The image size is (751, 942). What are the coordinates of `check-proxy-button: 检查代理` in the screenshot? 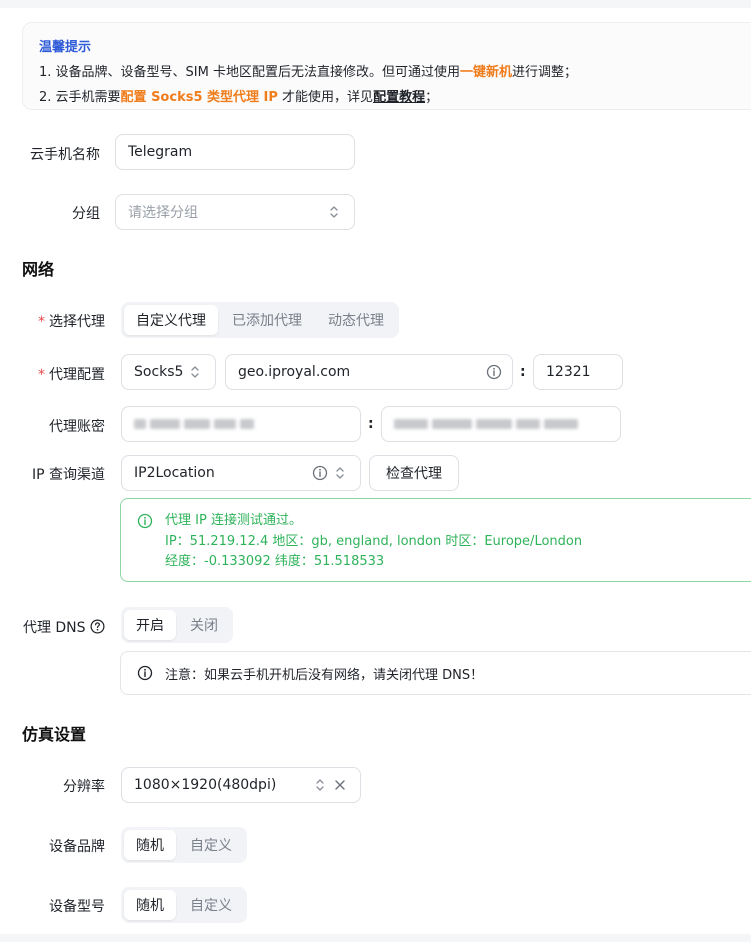 It's located at (414, 473).